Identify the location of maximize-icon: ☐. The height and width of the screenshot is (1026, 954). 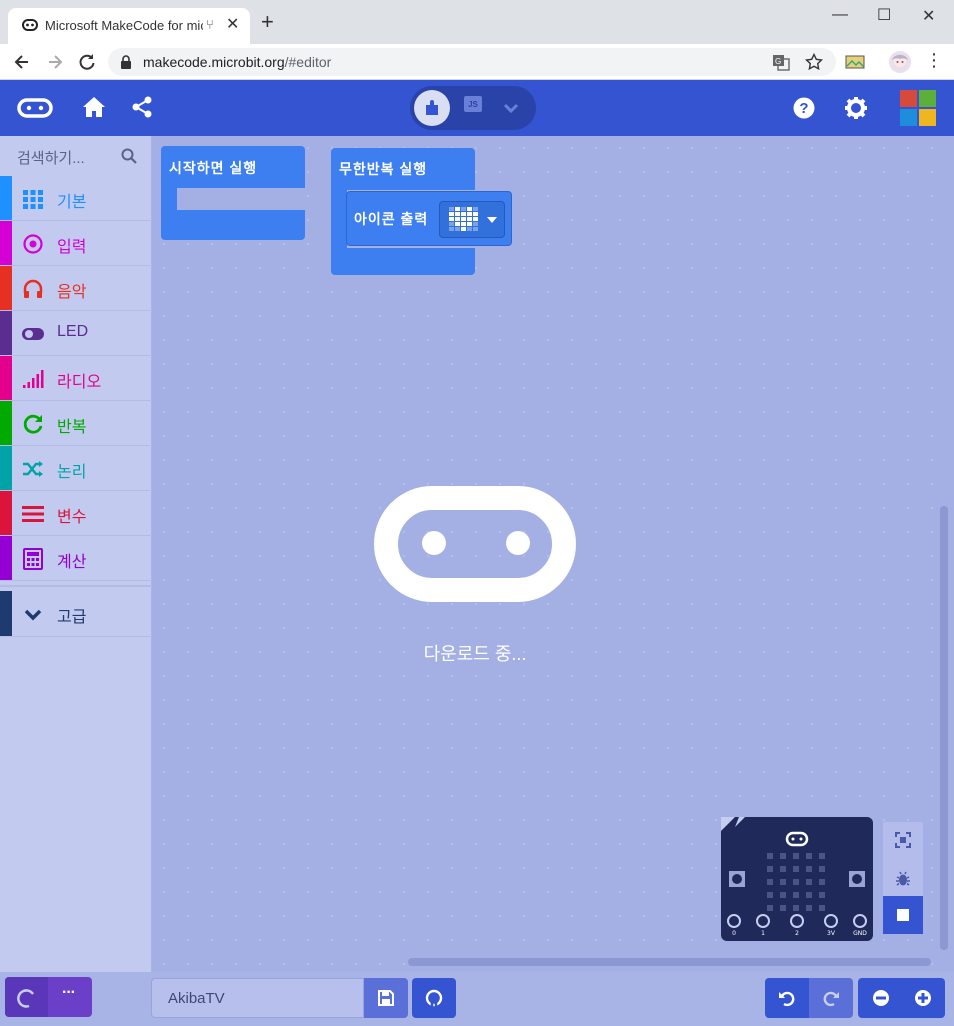
(884, 15).